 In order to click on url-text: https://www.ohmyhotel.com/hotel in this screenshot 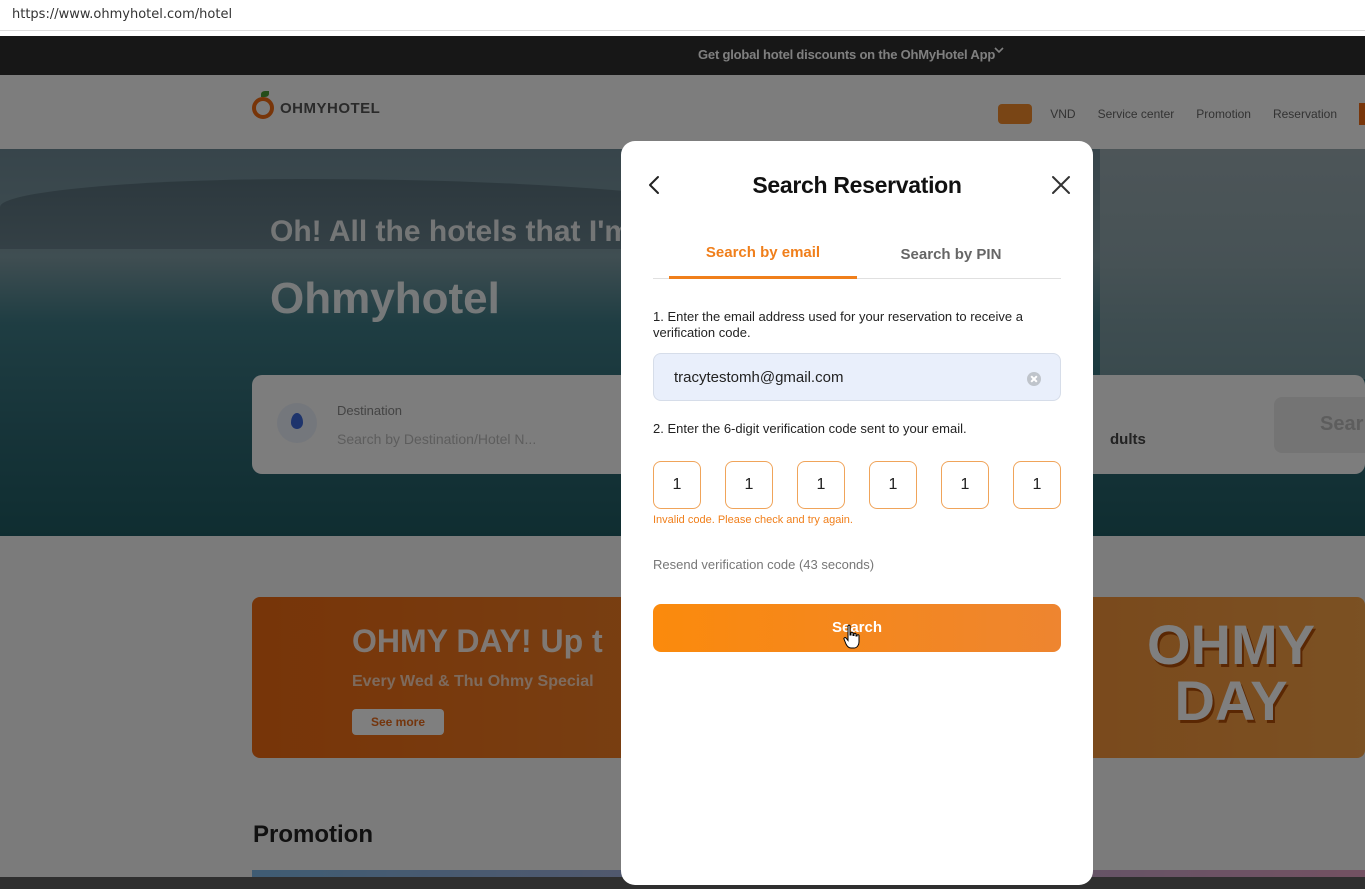, I will do `click(122, 14)`.